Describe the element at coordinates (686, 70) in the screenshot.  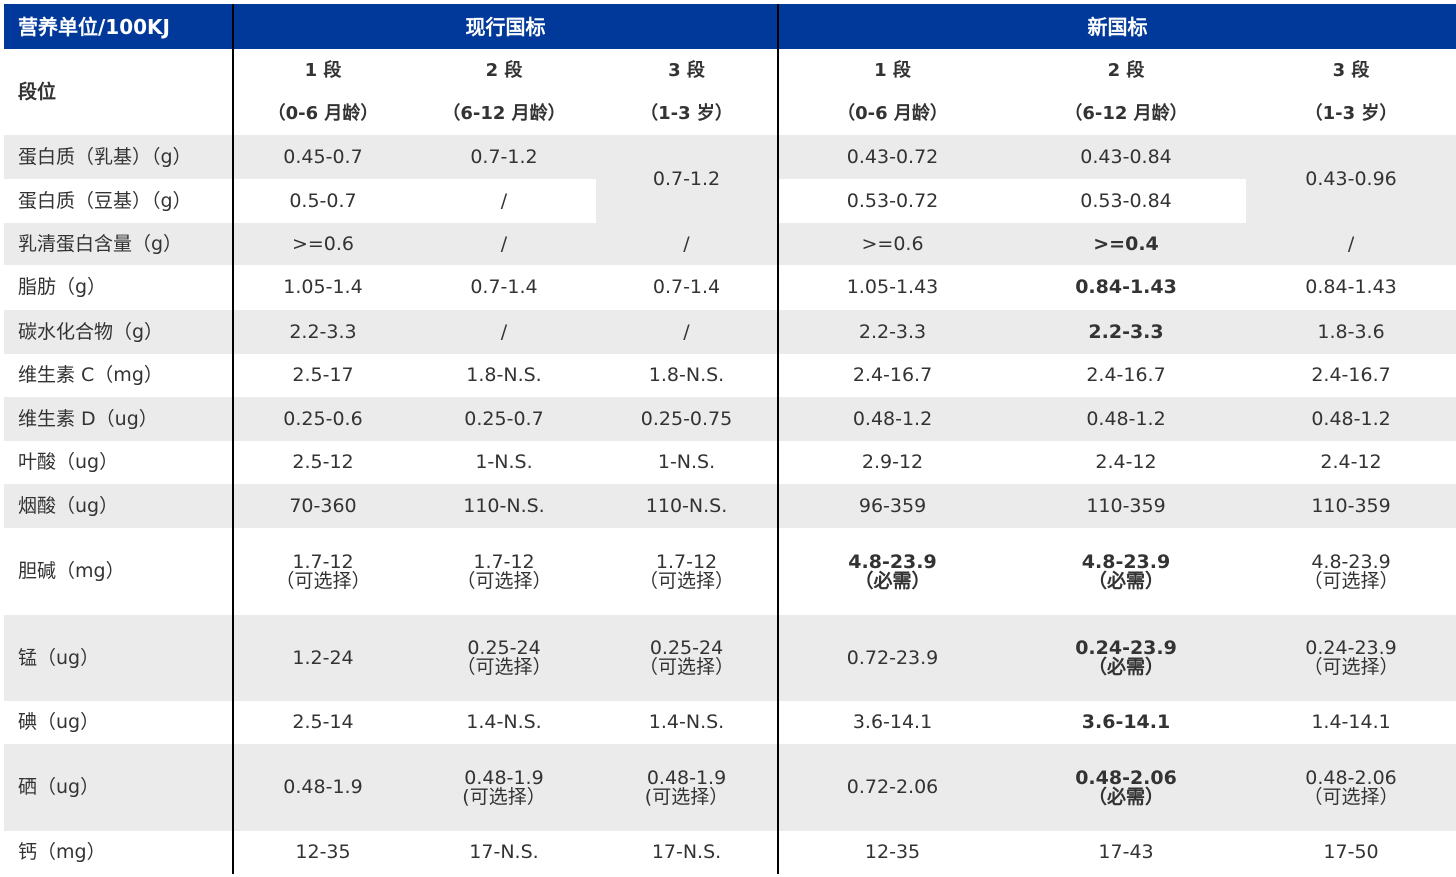
I see `stage-name: 3 段` at that location.